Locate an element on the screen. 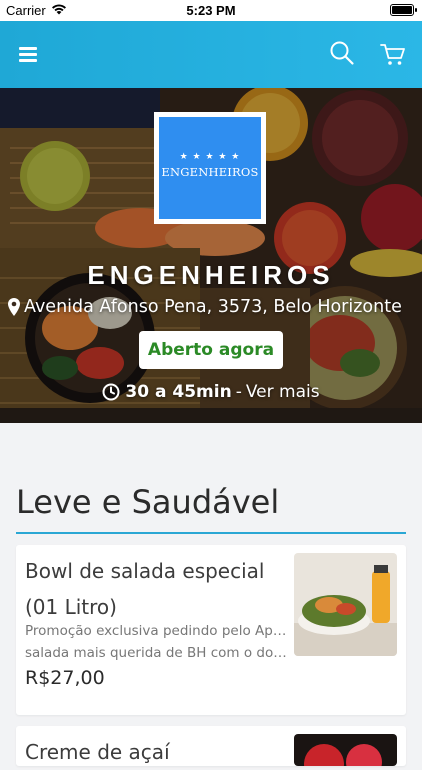 This screenshot has height=770, width=422. product-description-line: salada mais querida de BH com o dobro de is located at coordinates (156, 653).